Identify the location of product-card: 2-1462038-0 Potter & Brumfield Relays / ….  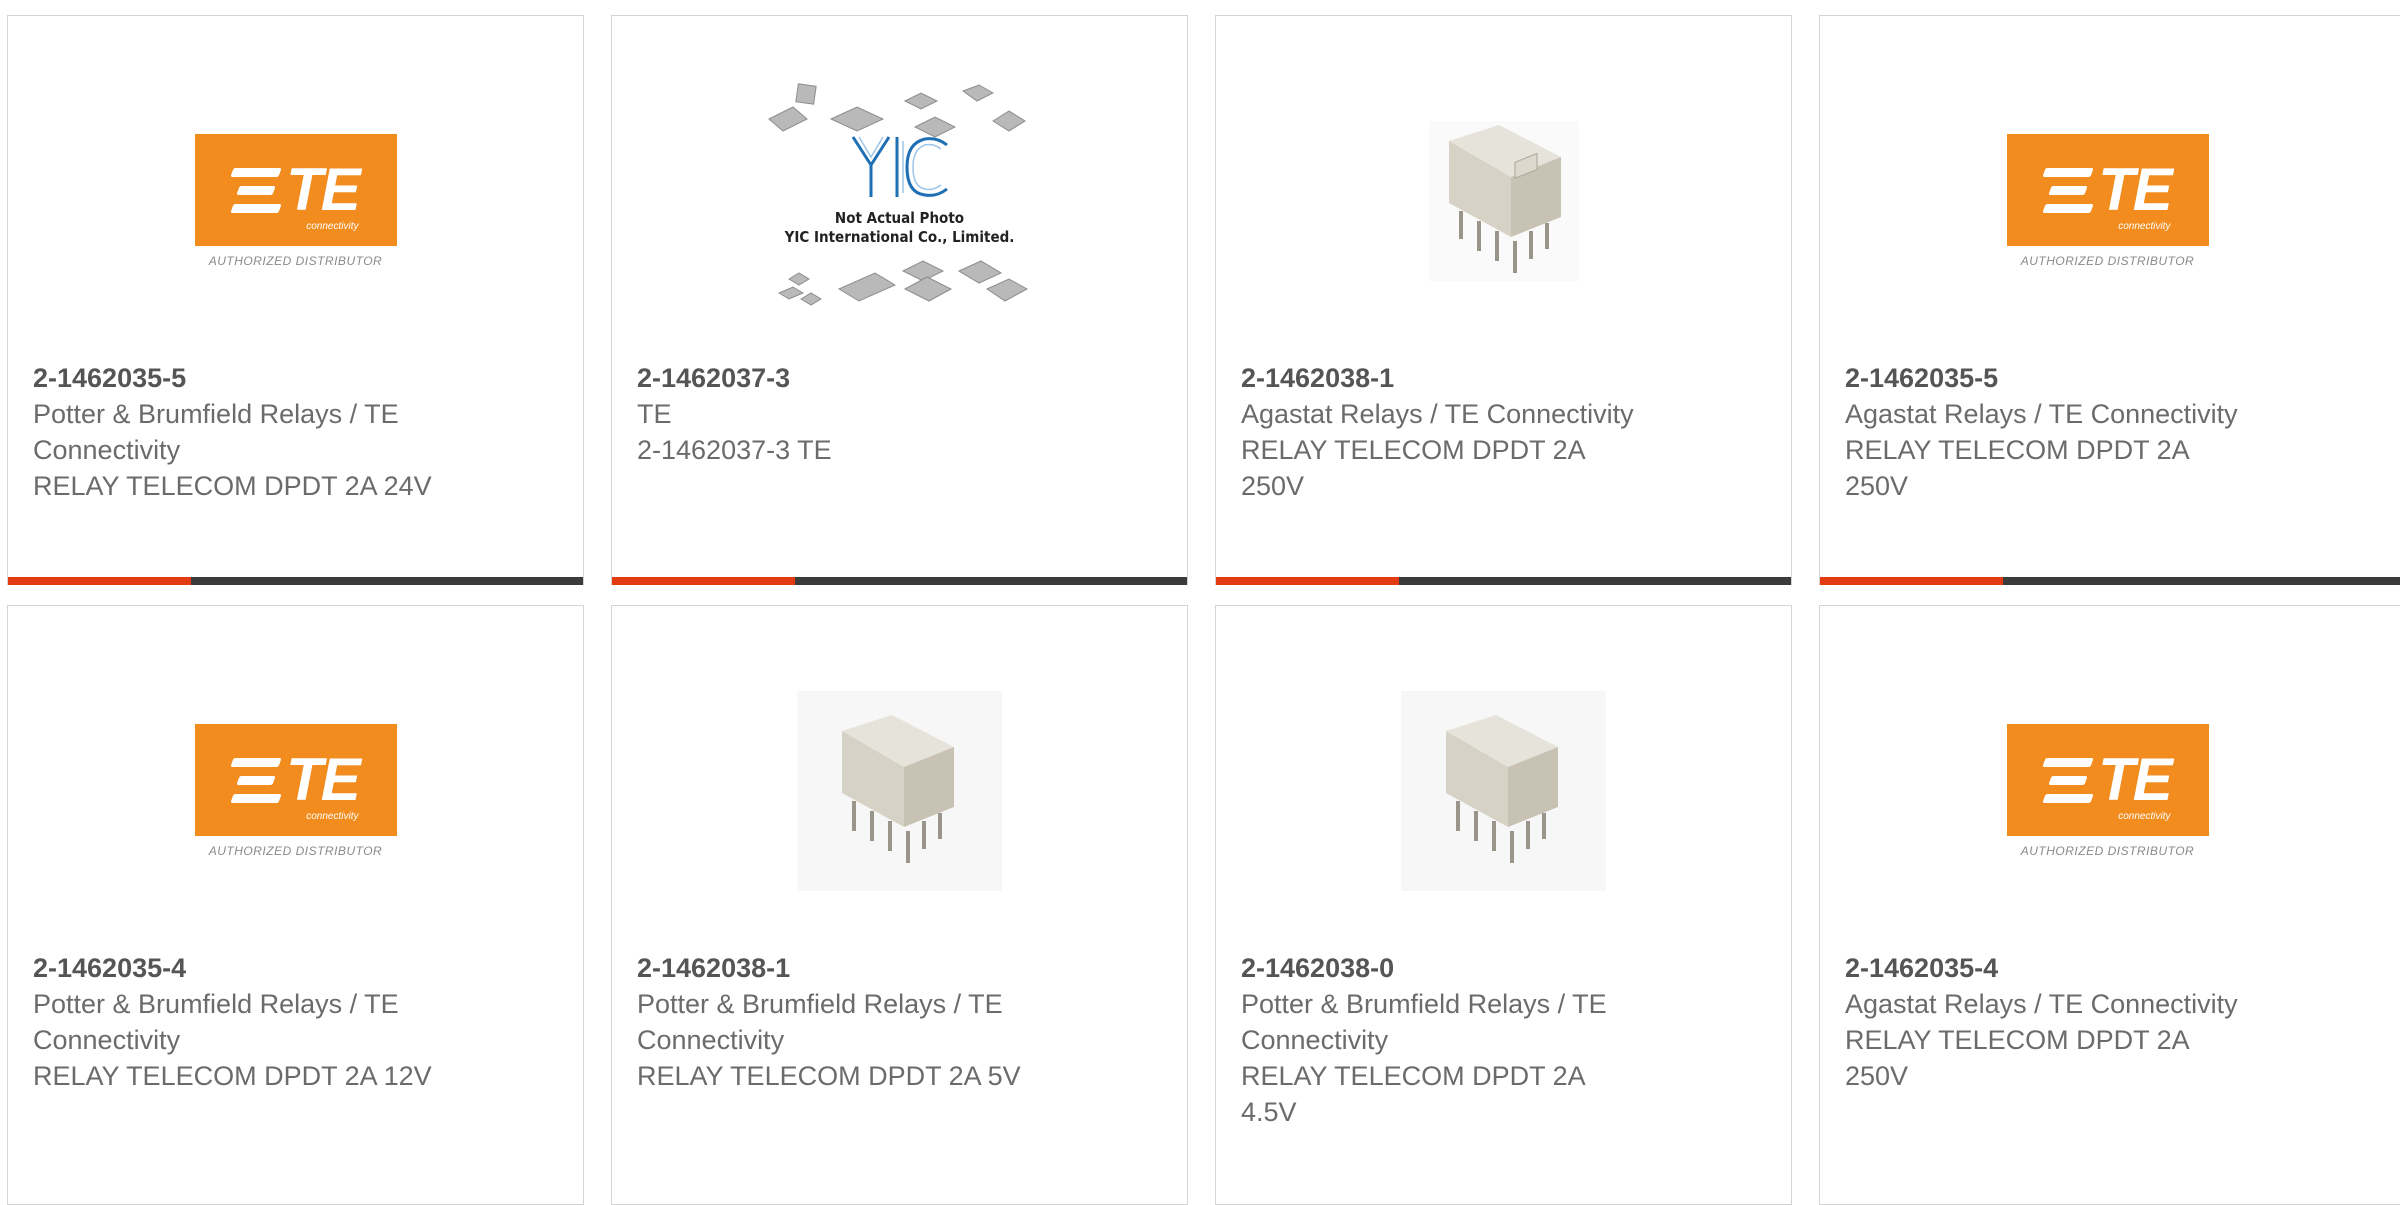
(1503, 905).